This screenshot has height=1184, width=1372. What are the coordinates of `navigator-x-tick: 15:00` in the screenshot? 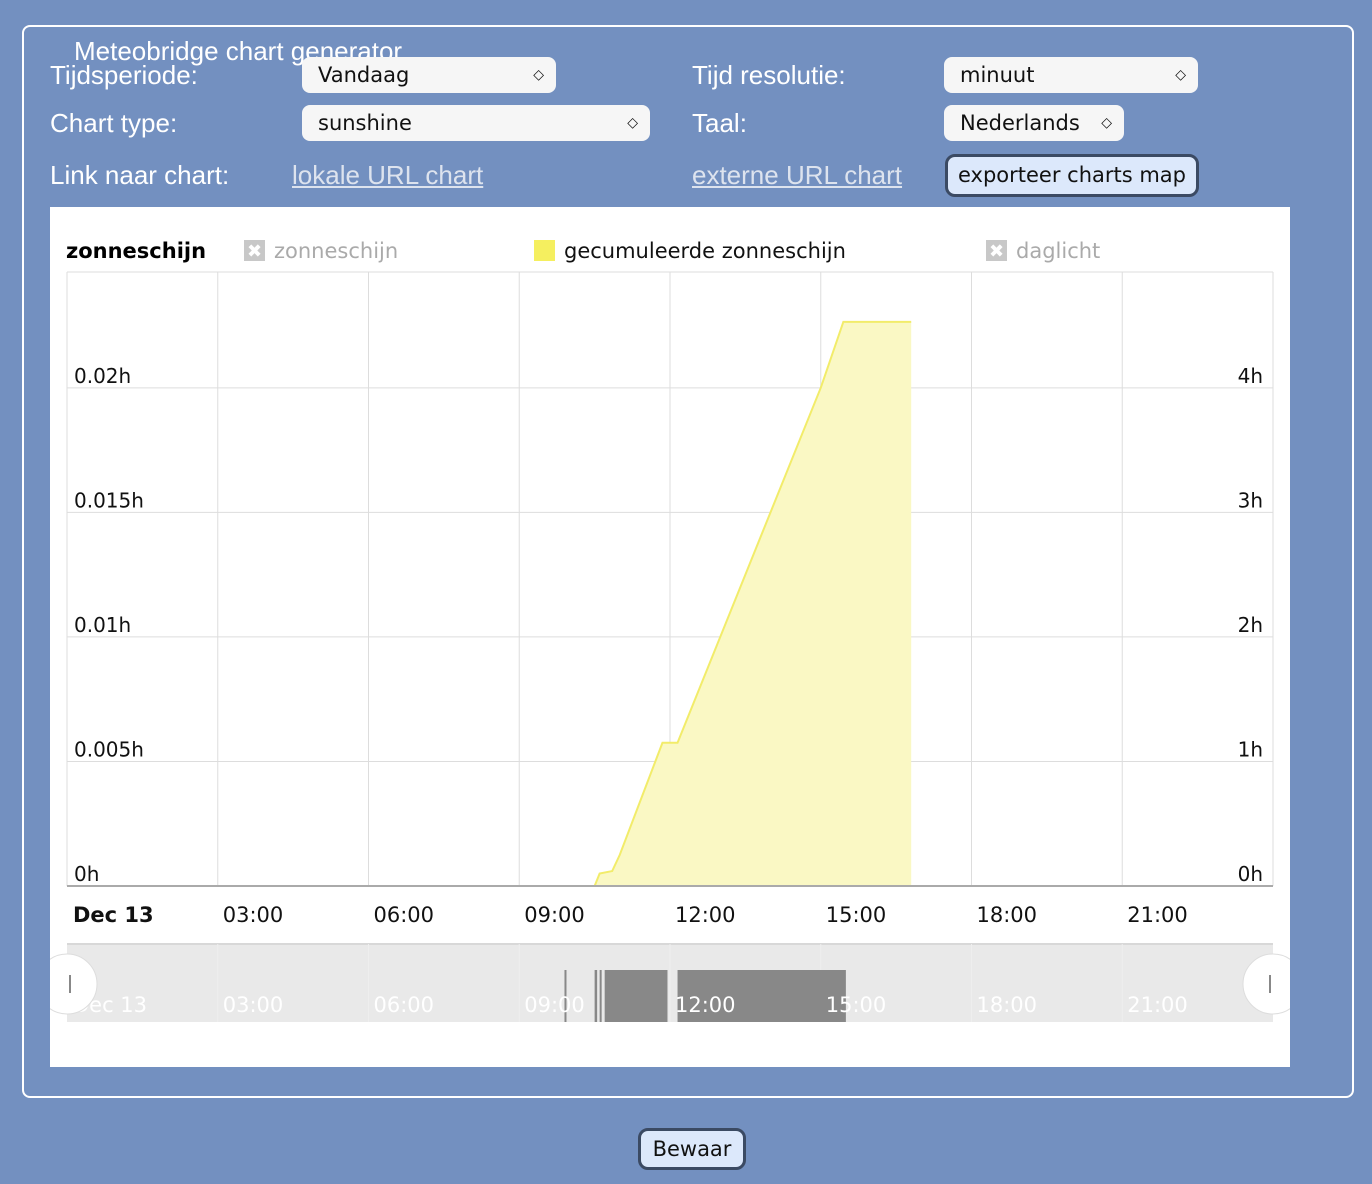 It's located at (856, 1005).